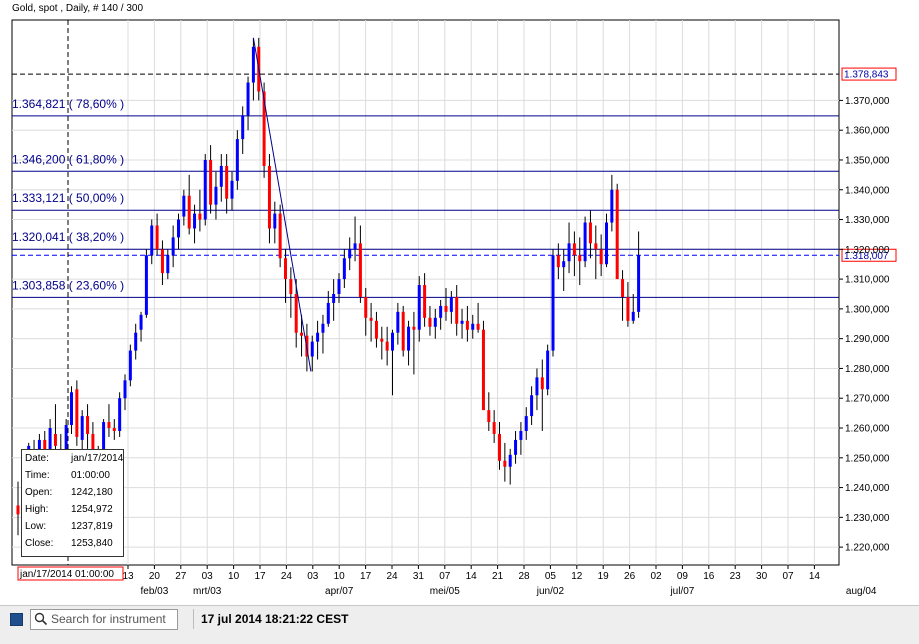 The image size is (919, 644). Describe the element at coordinates (656, 576) in the screenshot. I see `x-tick-label: 02` at that location.